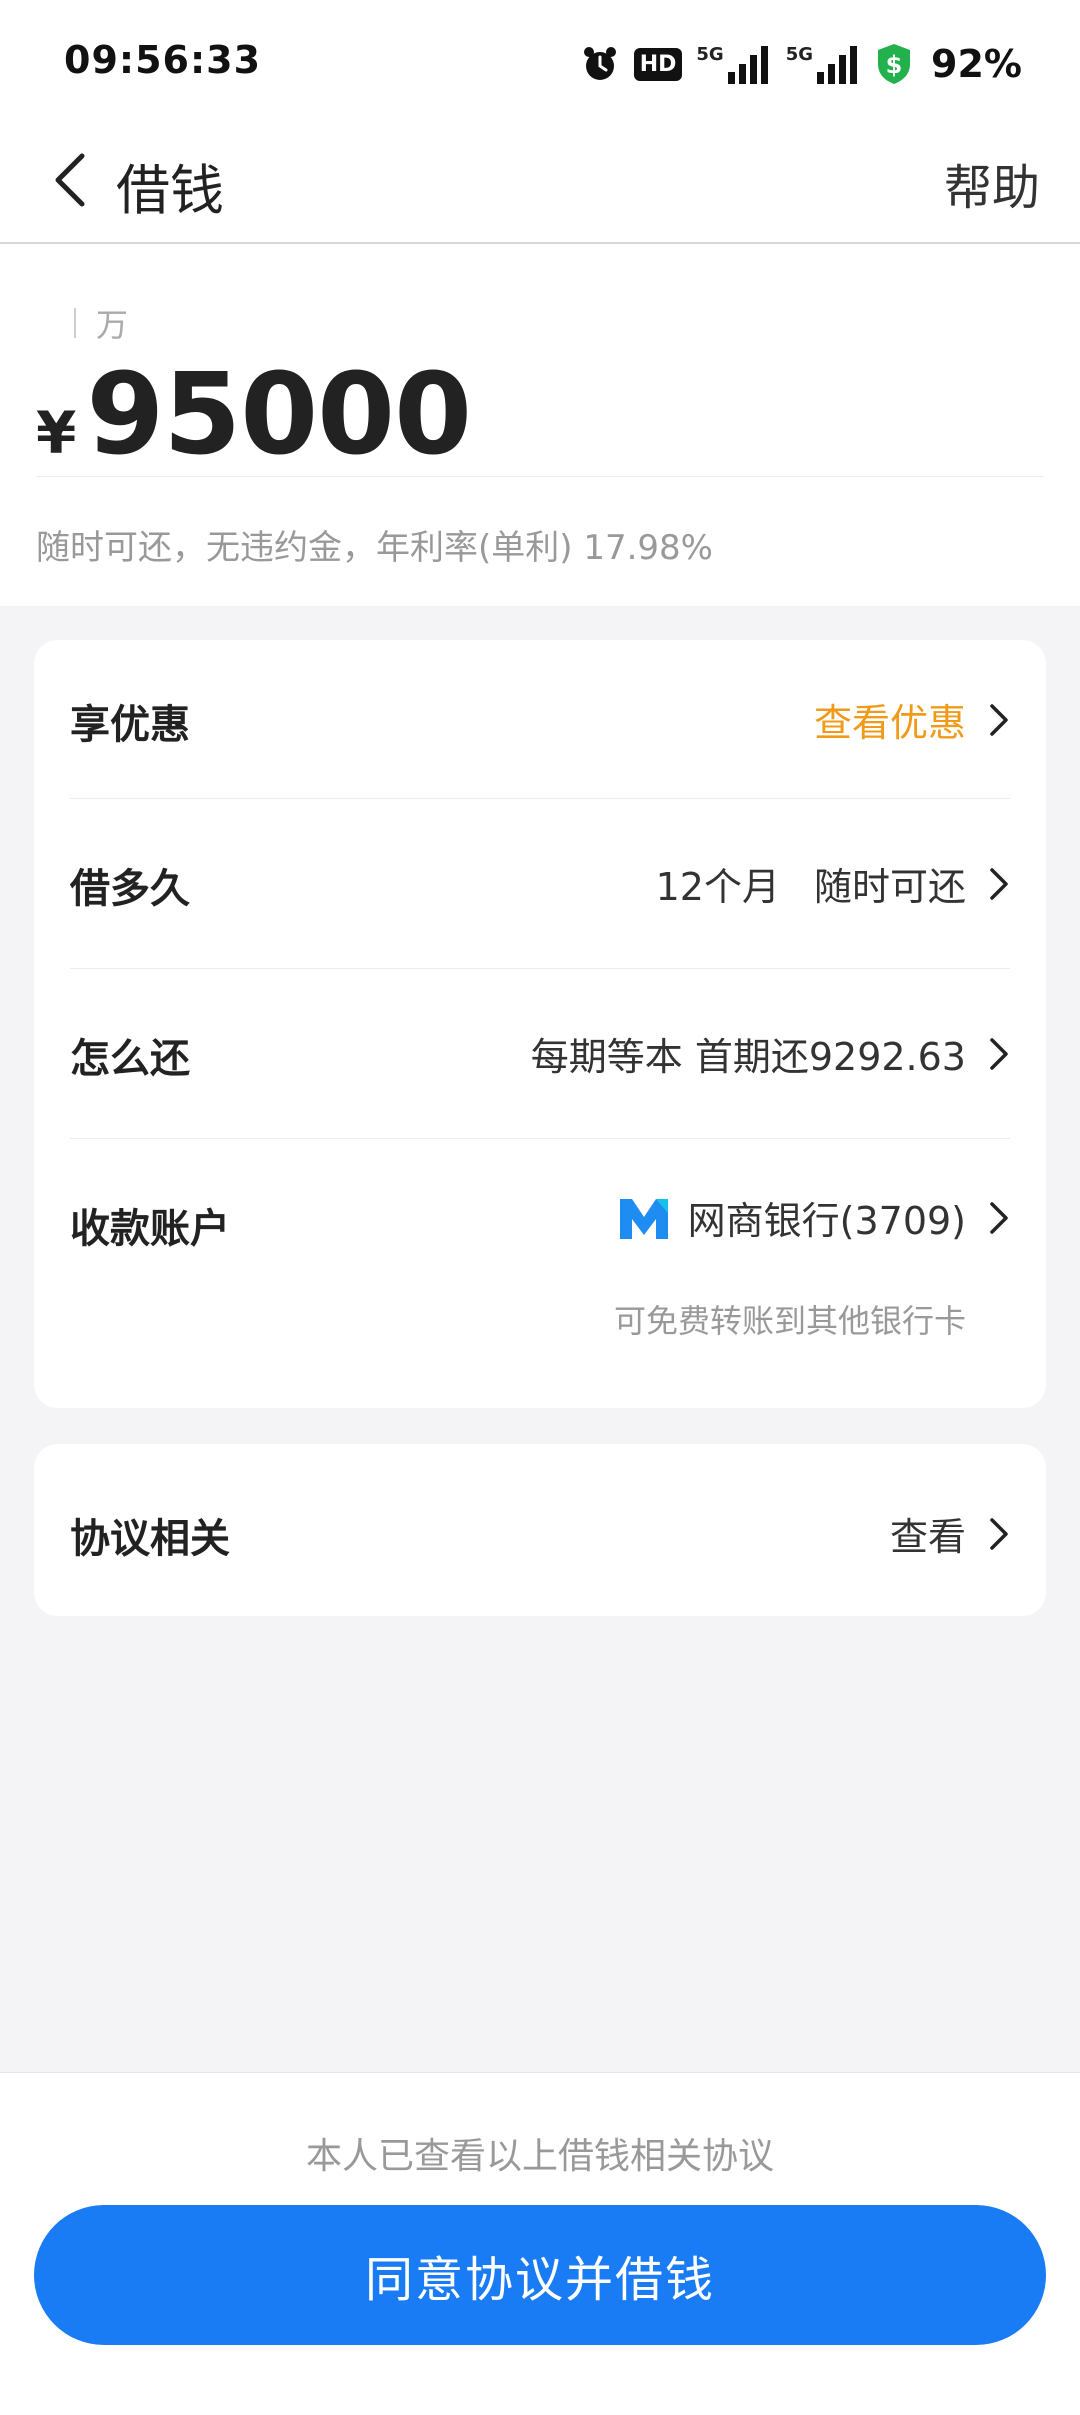 This screenshot has height=2415, width=1080. What do you see at coordinates (56, 433) in the screenshot?
I see `currency-symbol: ¥` at bounding box center [56, 433].